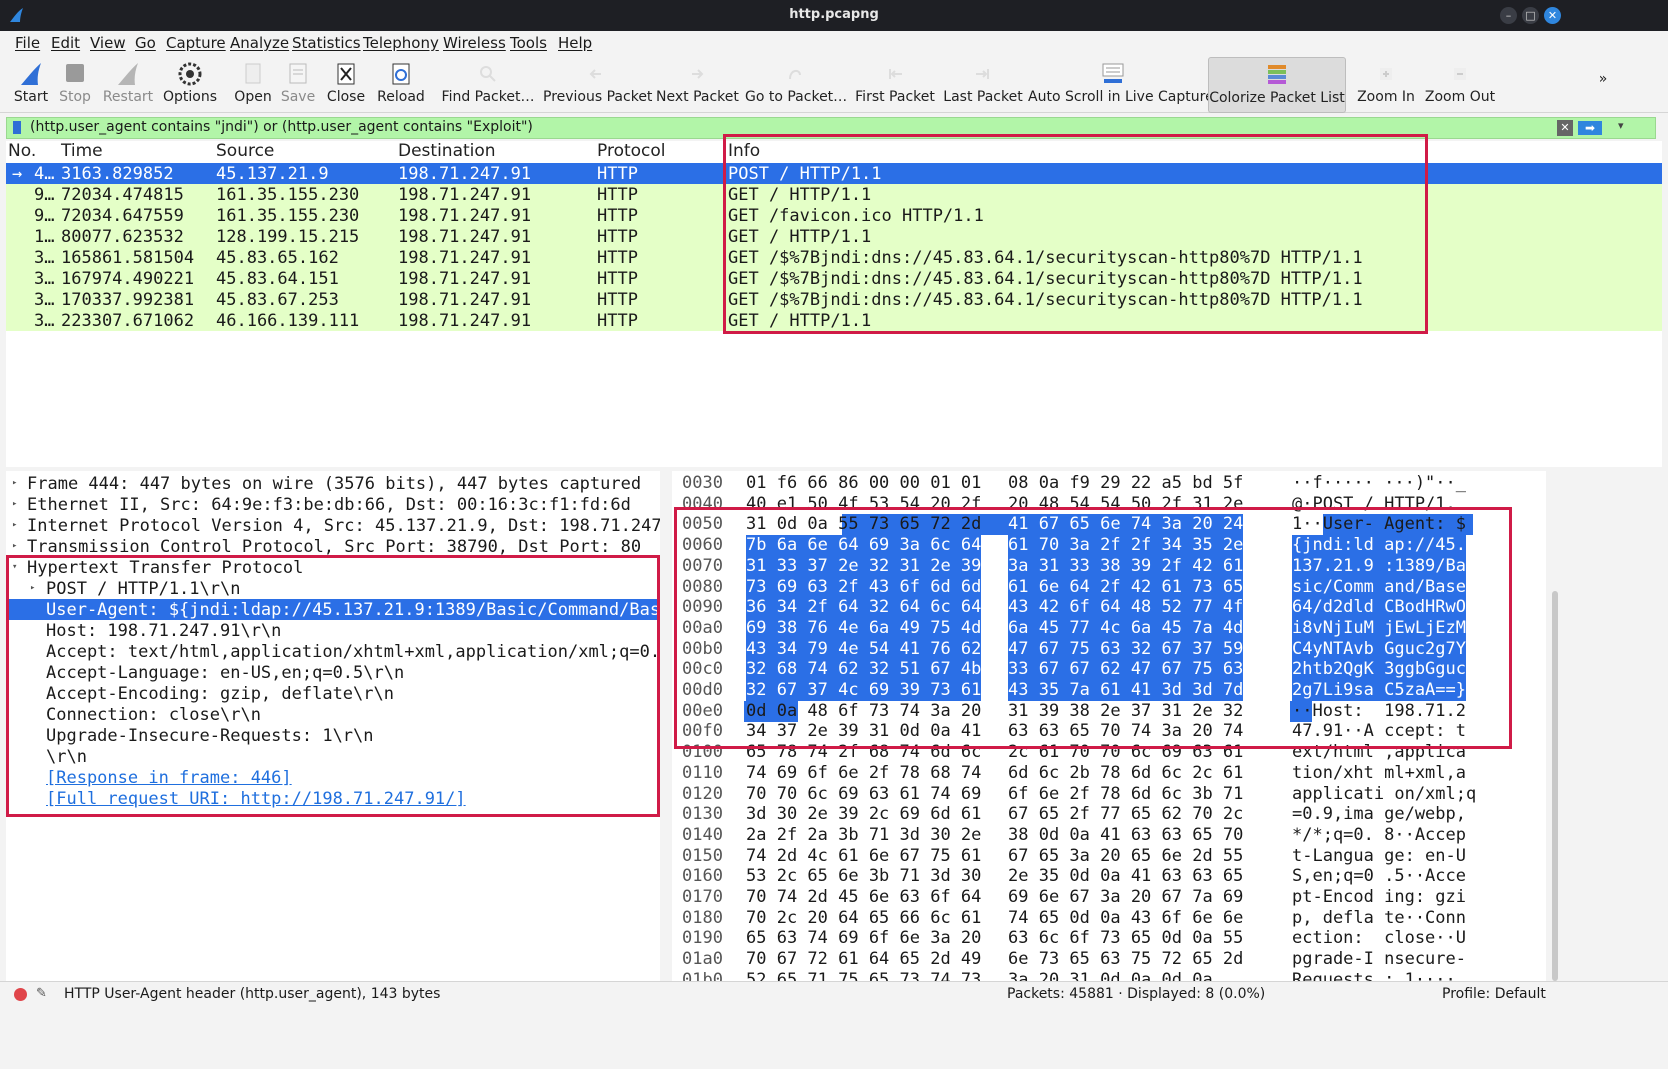 This screenshot has height=1069, width=1668. I want to click on hex-bytes-group-2: 6e 73 65 63 75 72 65 2d, so click(1125, 959).